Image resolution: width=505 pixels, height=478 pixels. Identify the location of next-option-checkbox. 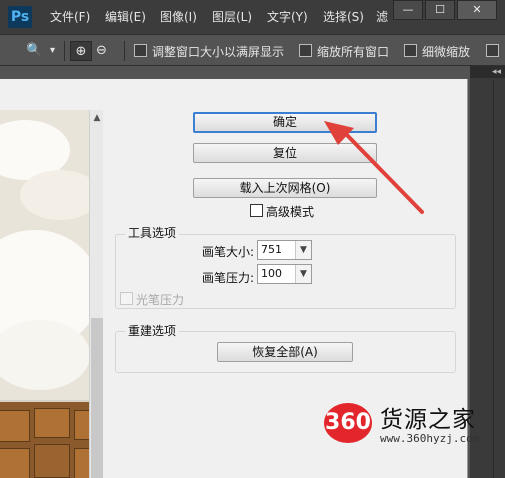
(492, 50).